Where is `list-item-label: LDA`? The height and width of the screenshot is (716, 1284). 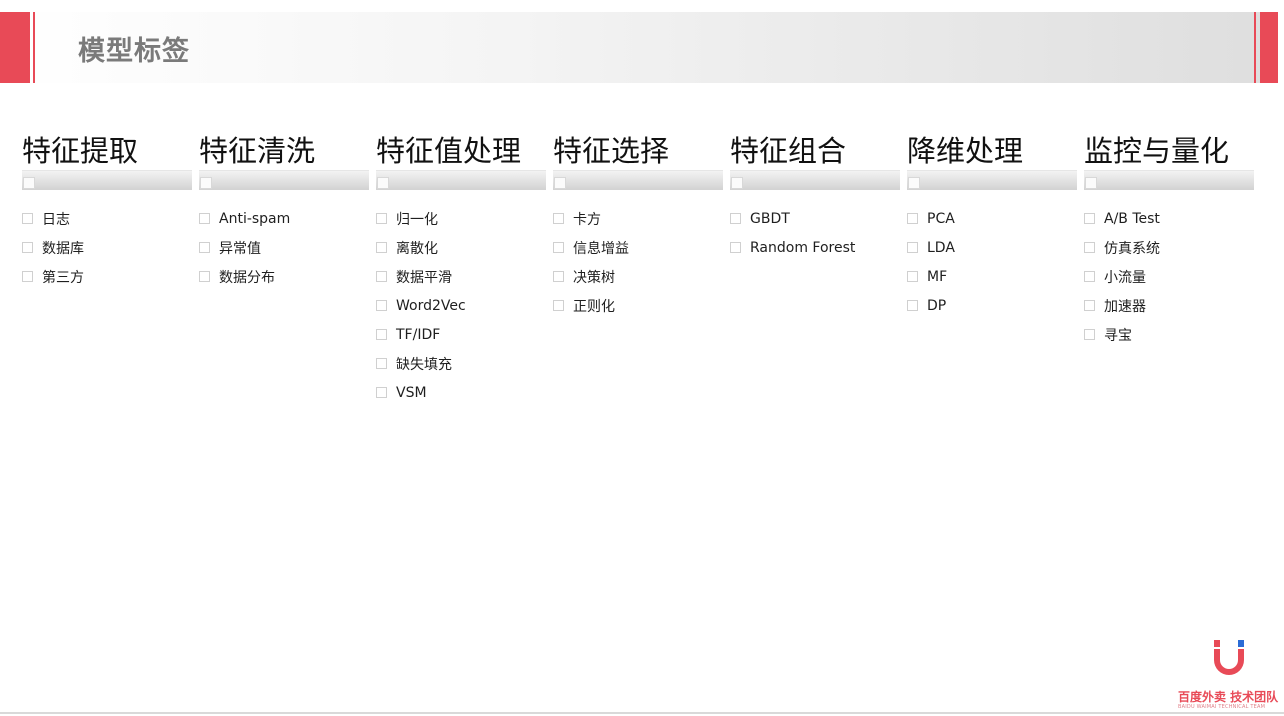
list-item-label: LDA is located at coordinates (941, 247).